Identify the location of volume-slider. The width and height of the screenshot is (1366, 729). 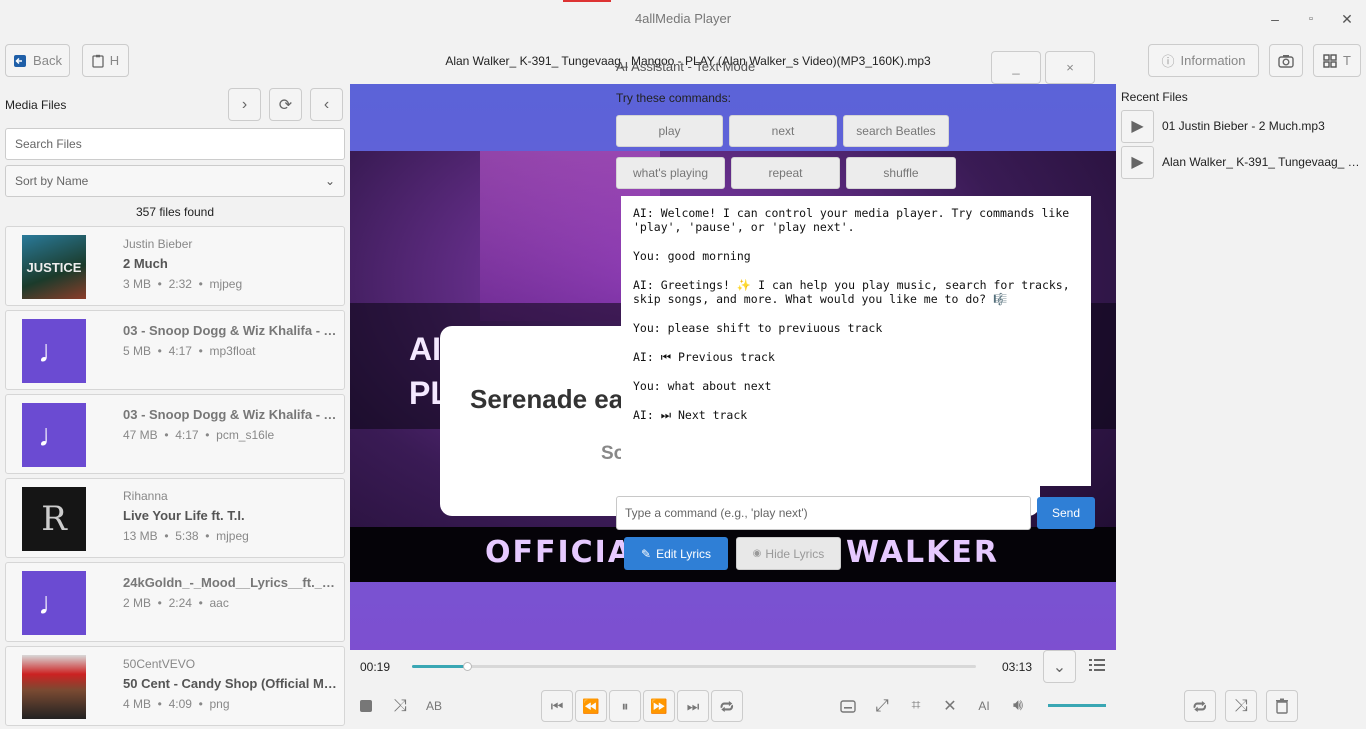
(1077, 705).